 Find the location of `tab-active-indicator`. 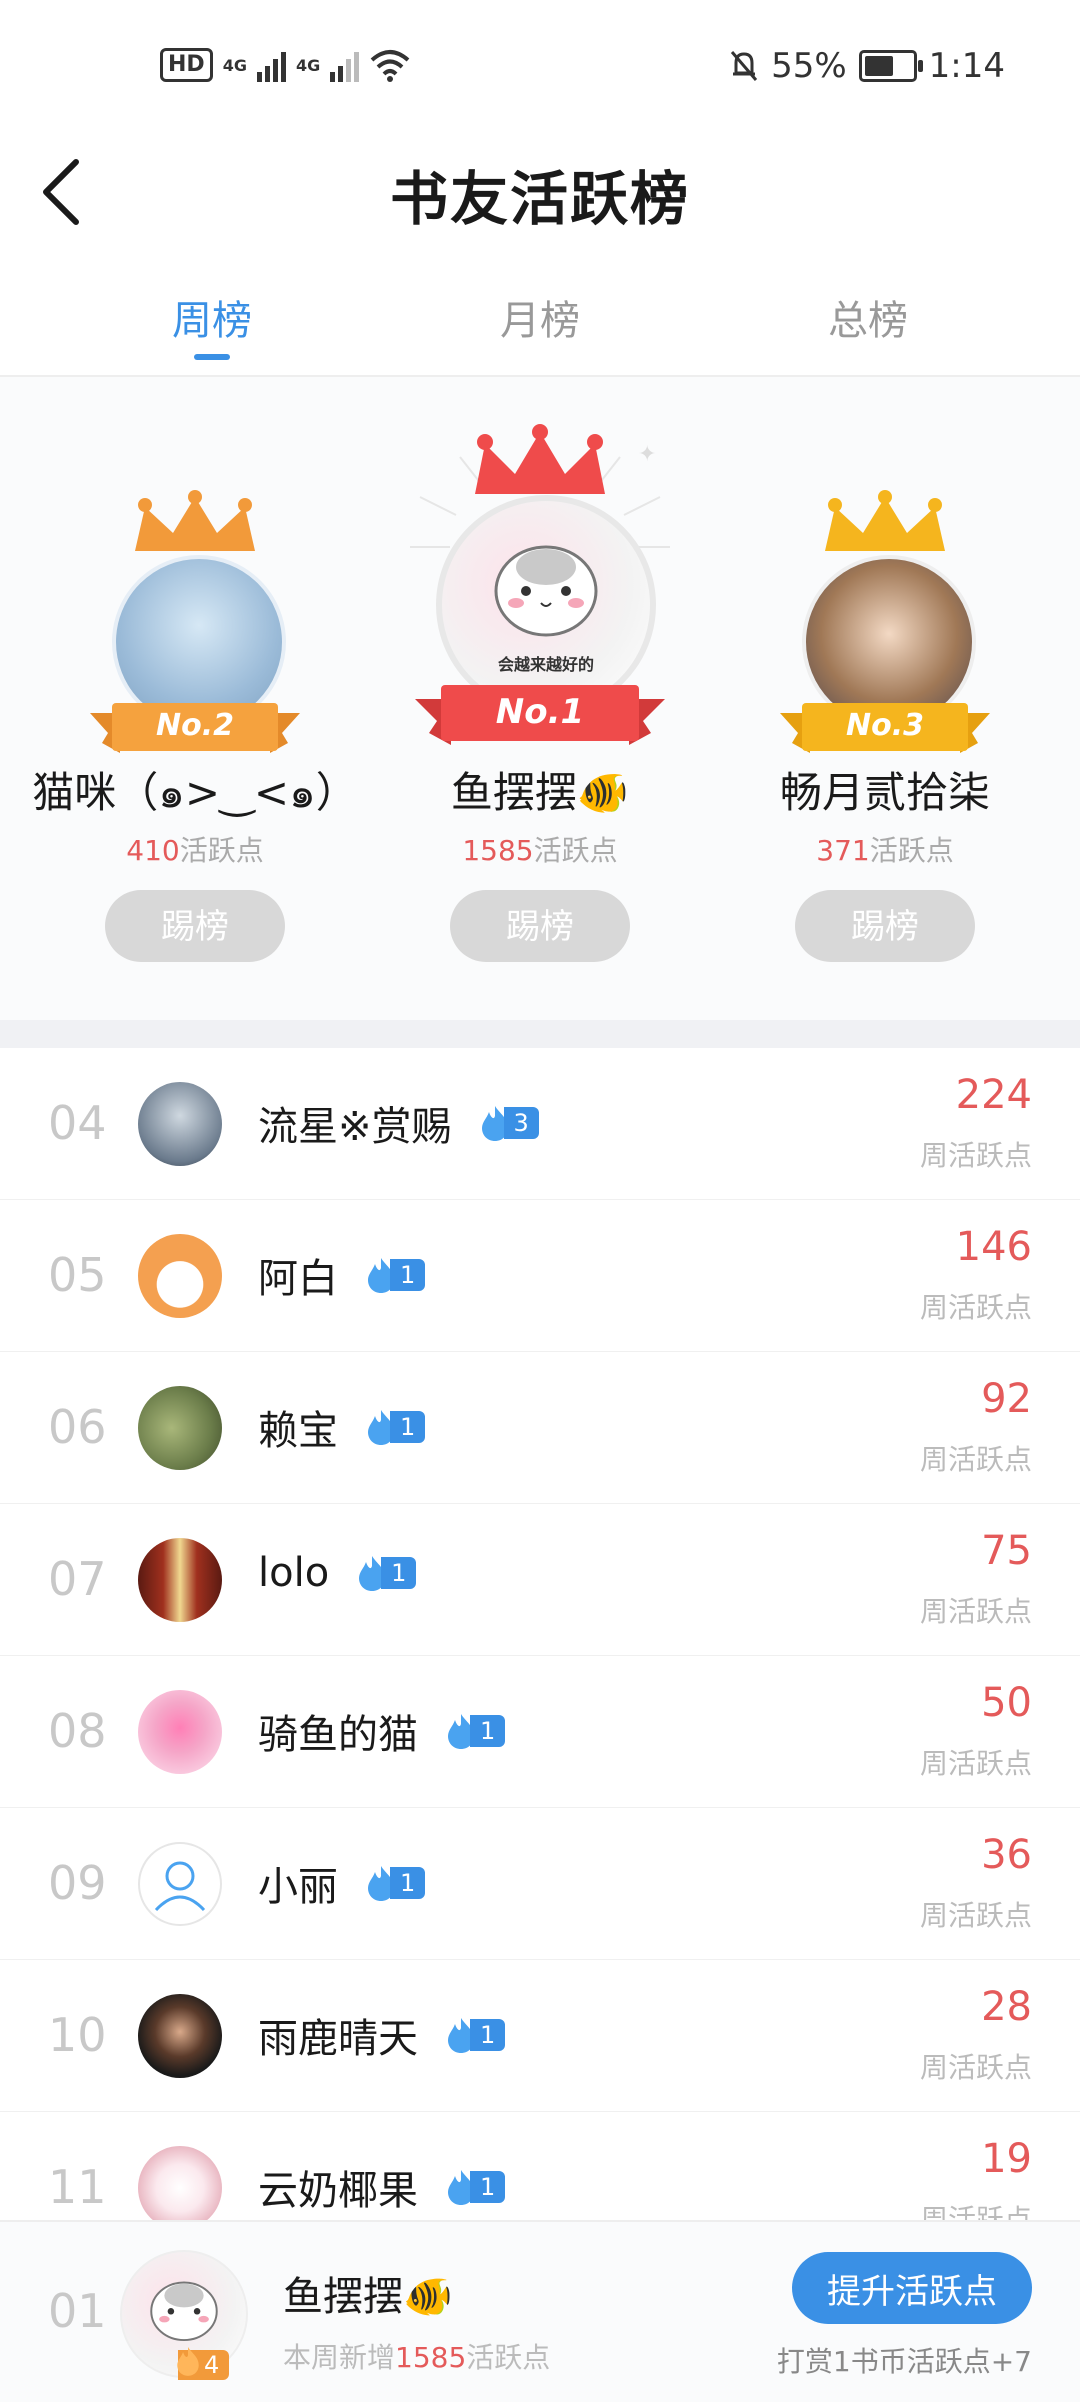

tab-active-indicator is located at coordinates (212, 357).